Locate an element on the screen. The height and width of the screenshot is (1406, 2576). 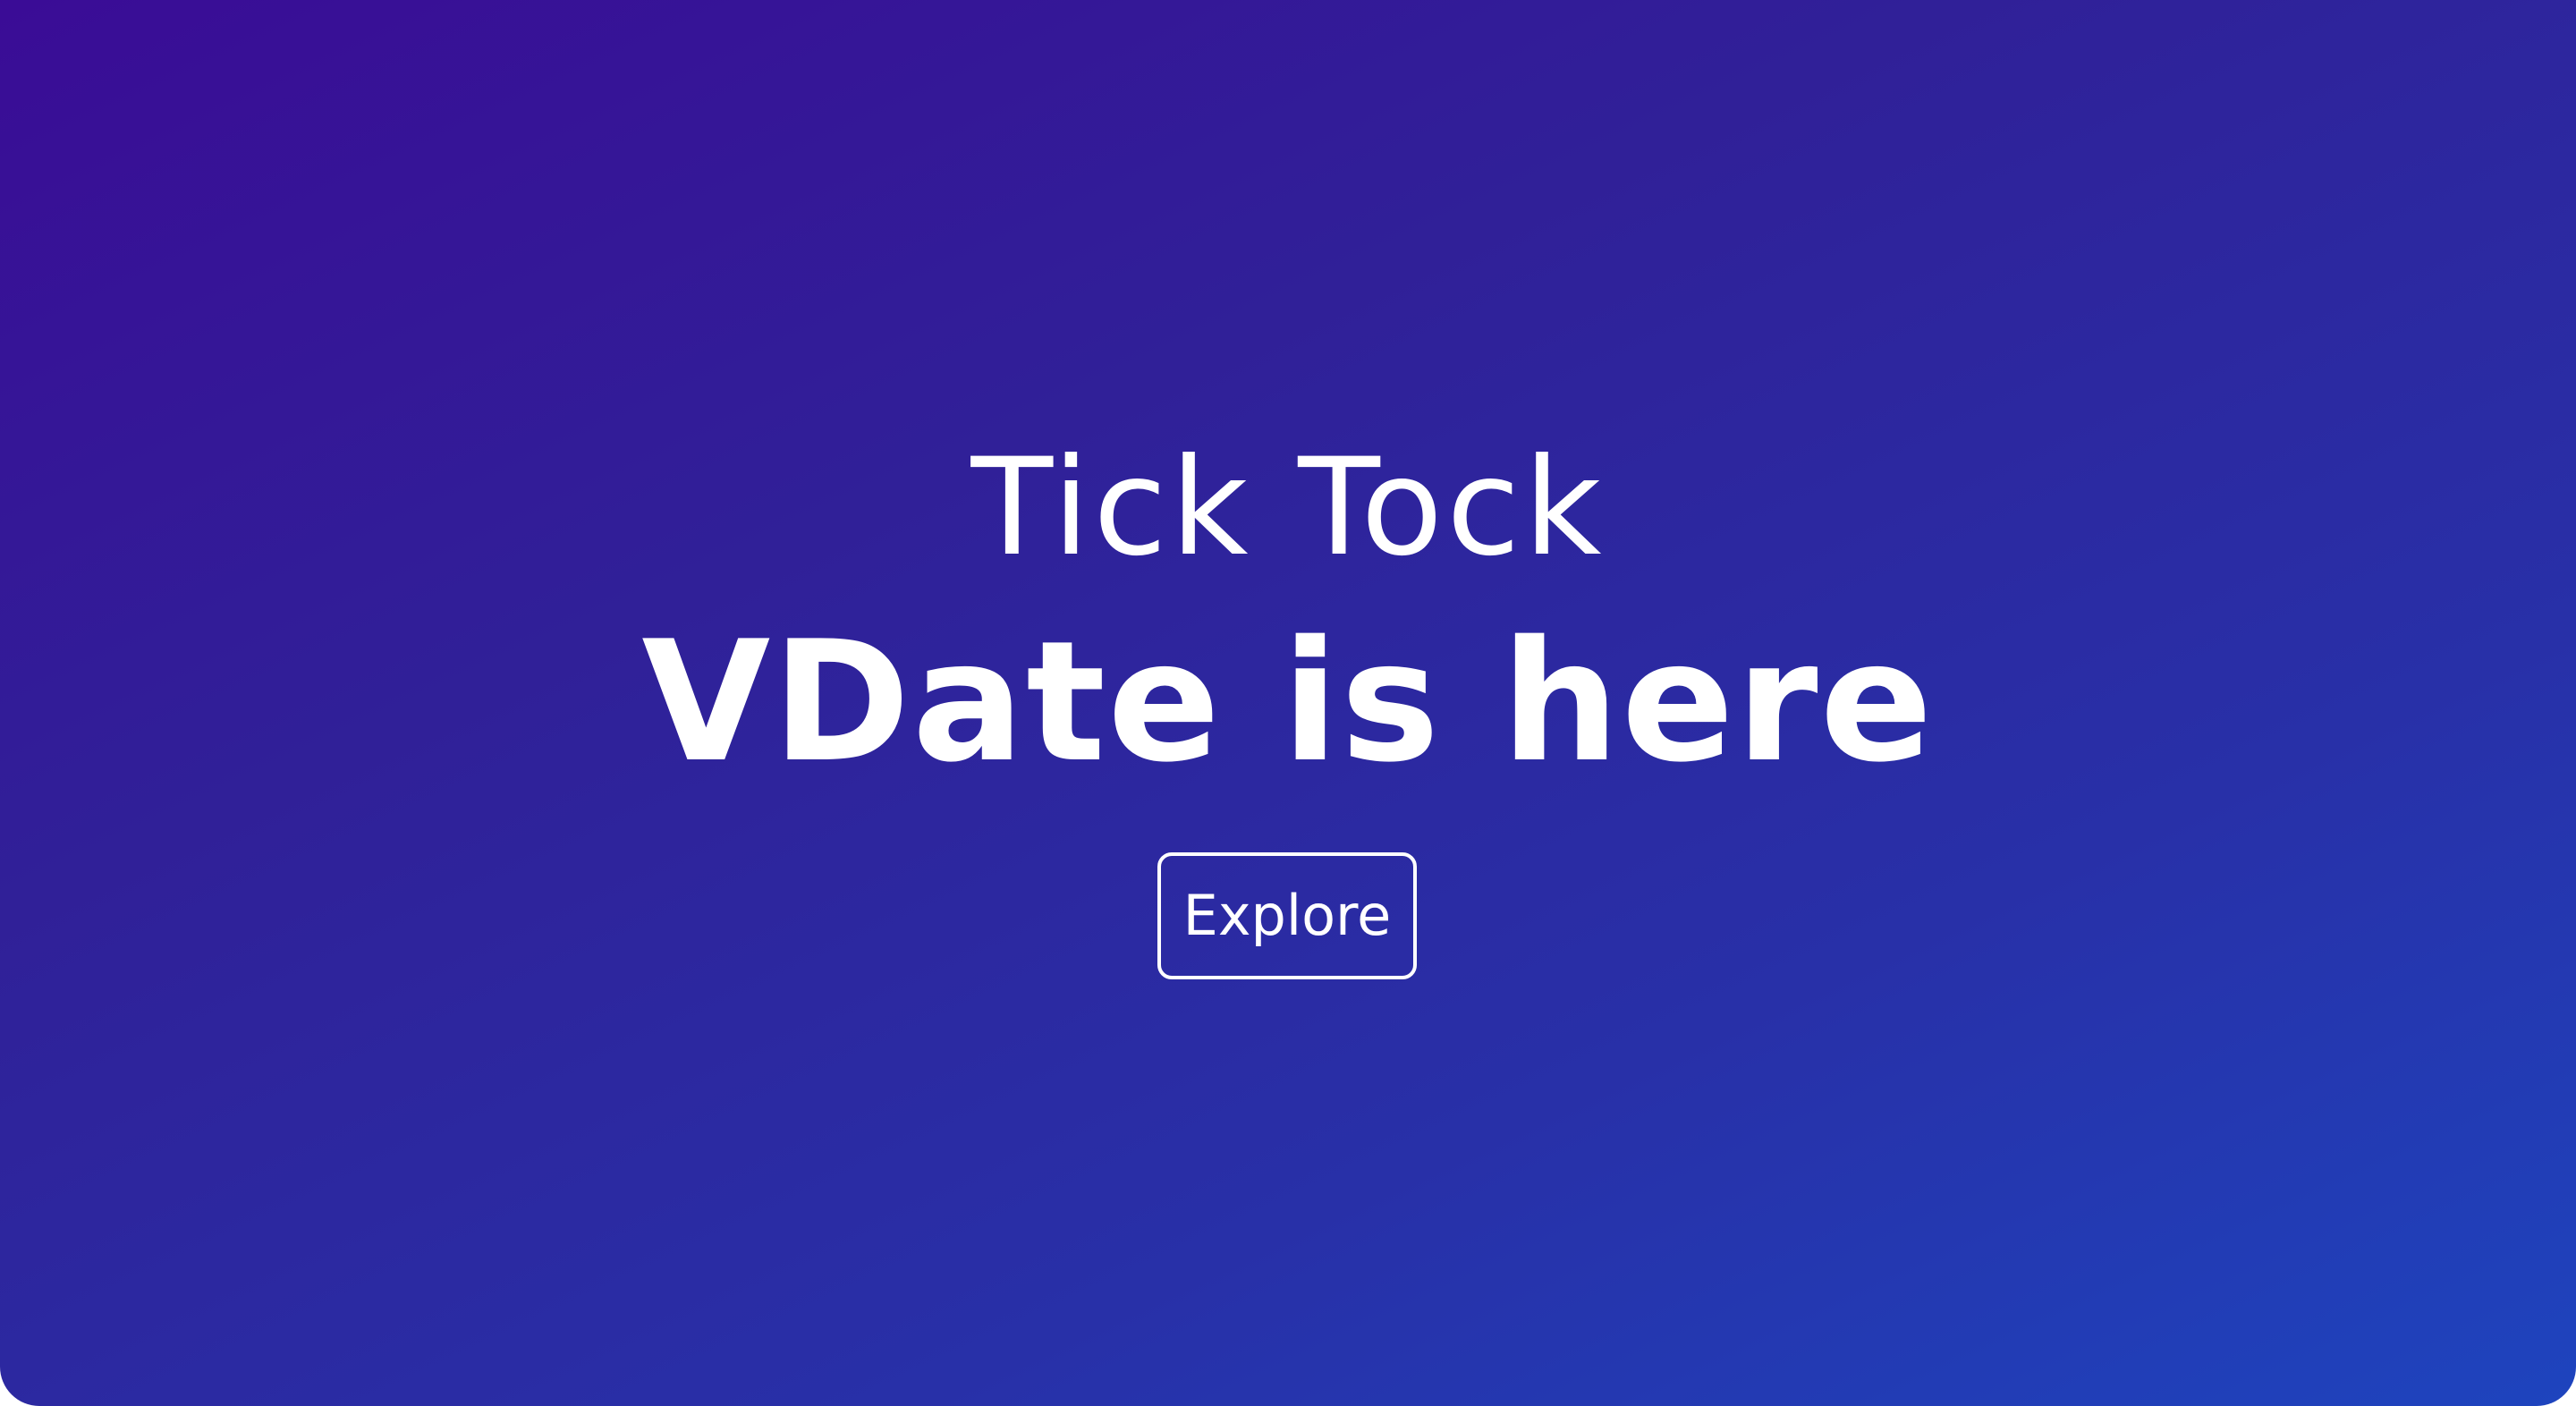
explore-button: Explore is located at coordinates (1287, 916).